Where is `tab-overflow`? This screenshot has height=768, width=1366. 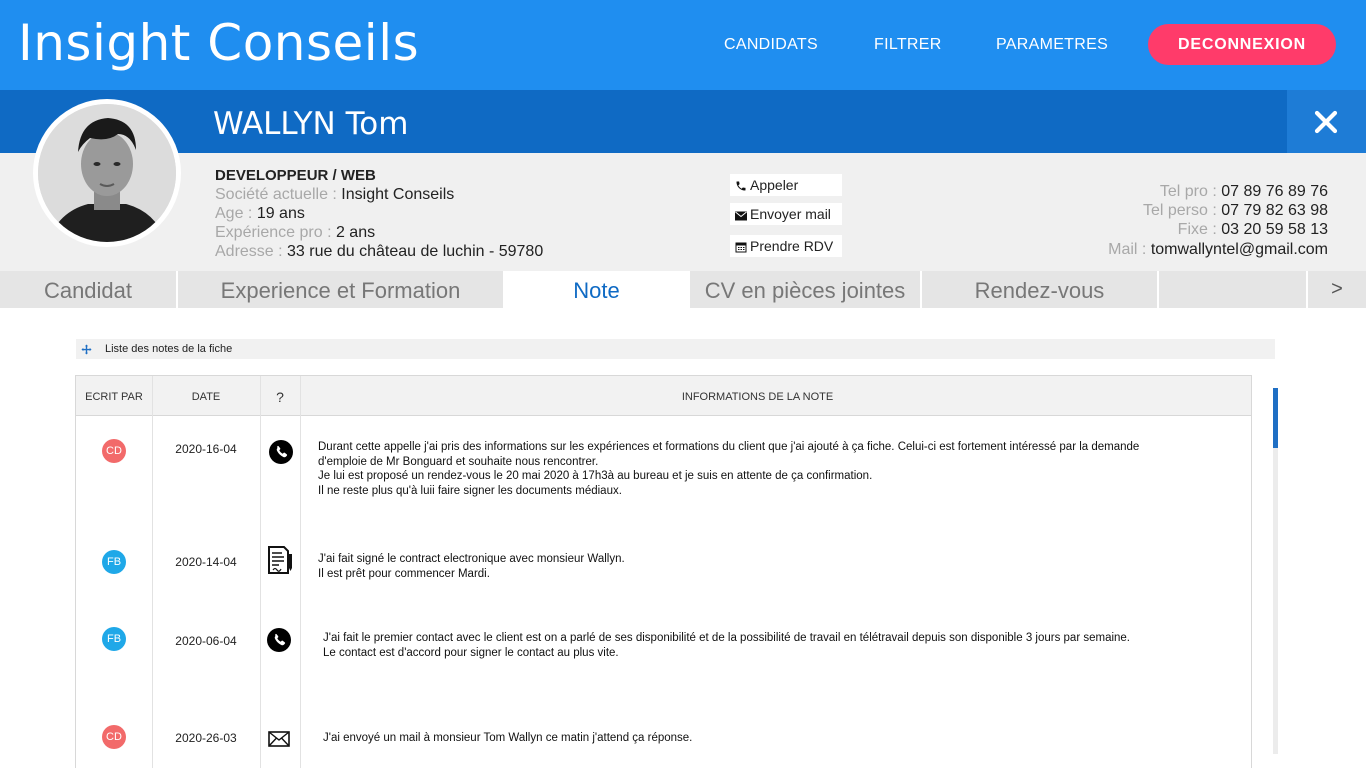
tab-overflow is located at coordinates (1232, 289).